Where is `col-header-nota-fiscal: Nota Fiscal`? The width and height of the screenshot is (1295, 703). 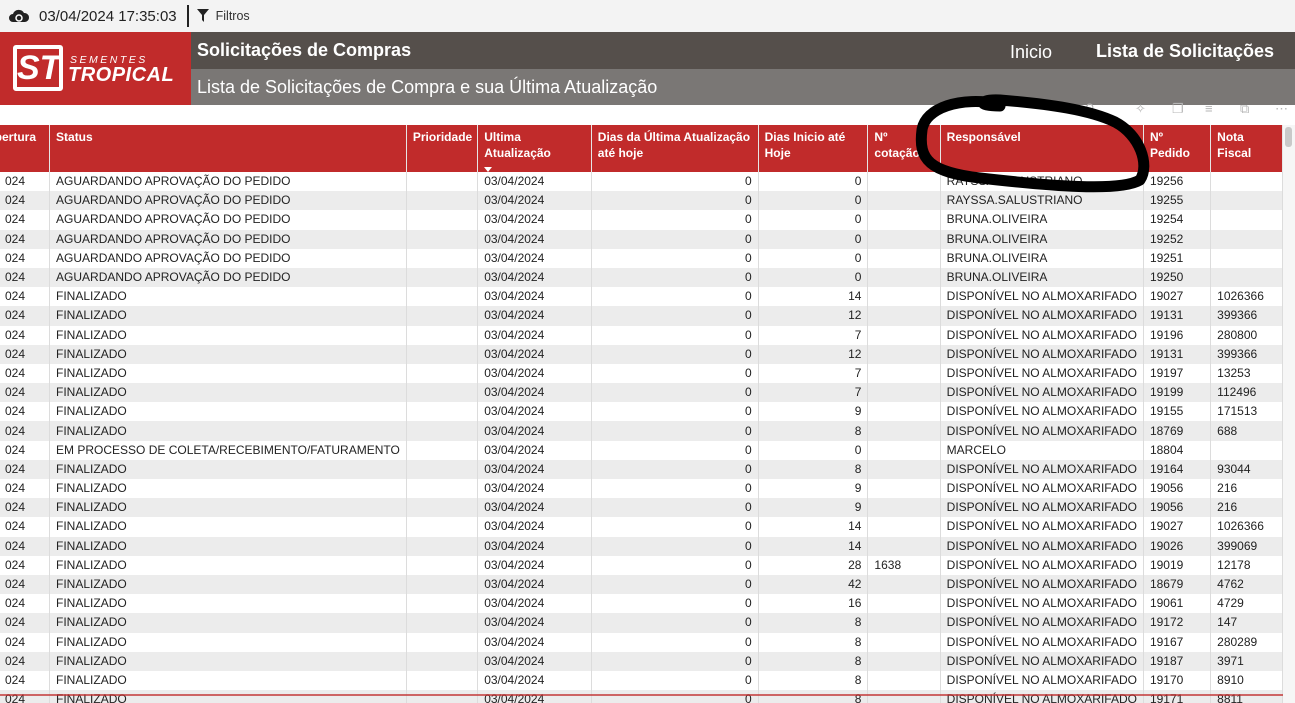 col-header-nota-fiscal: Nota Fiscal is located at coordinates (1246, 148).